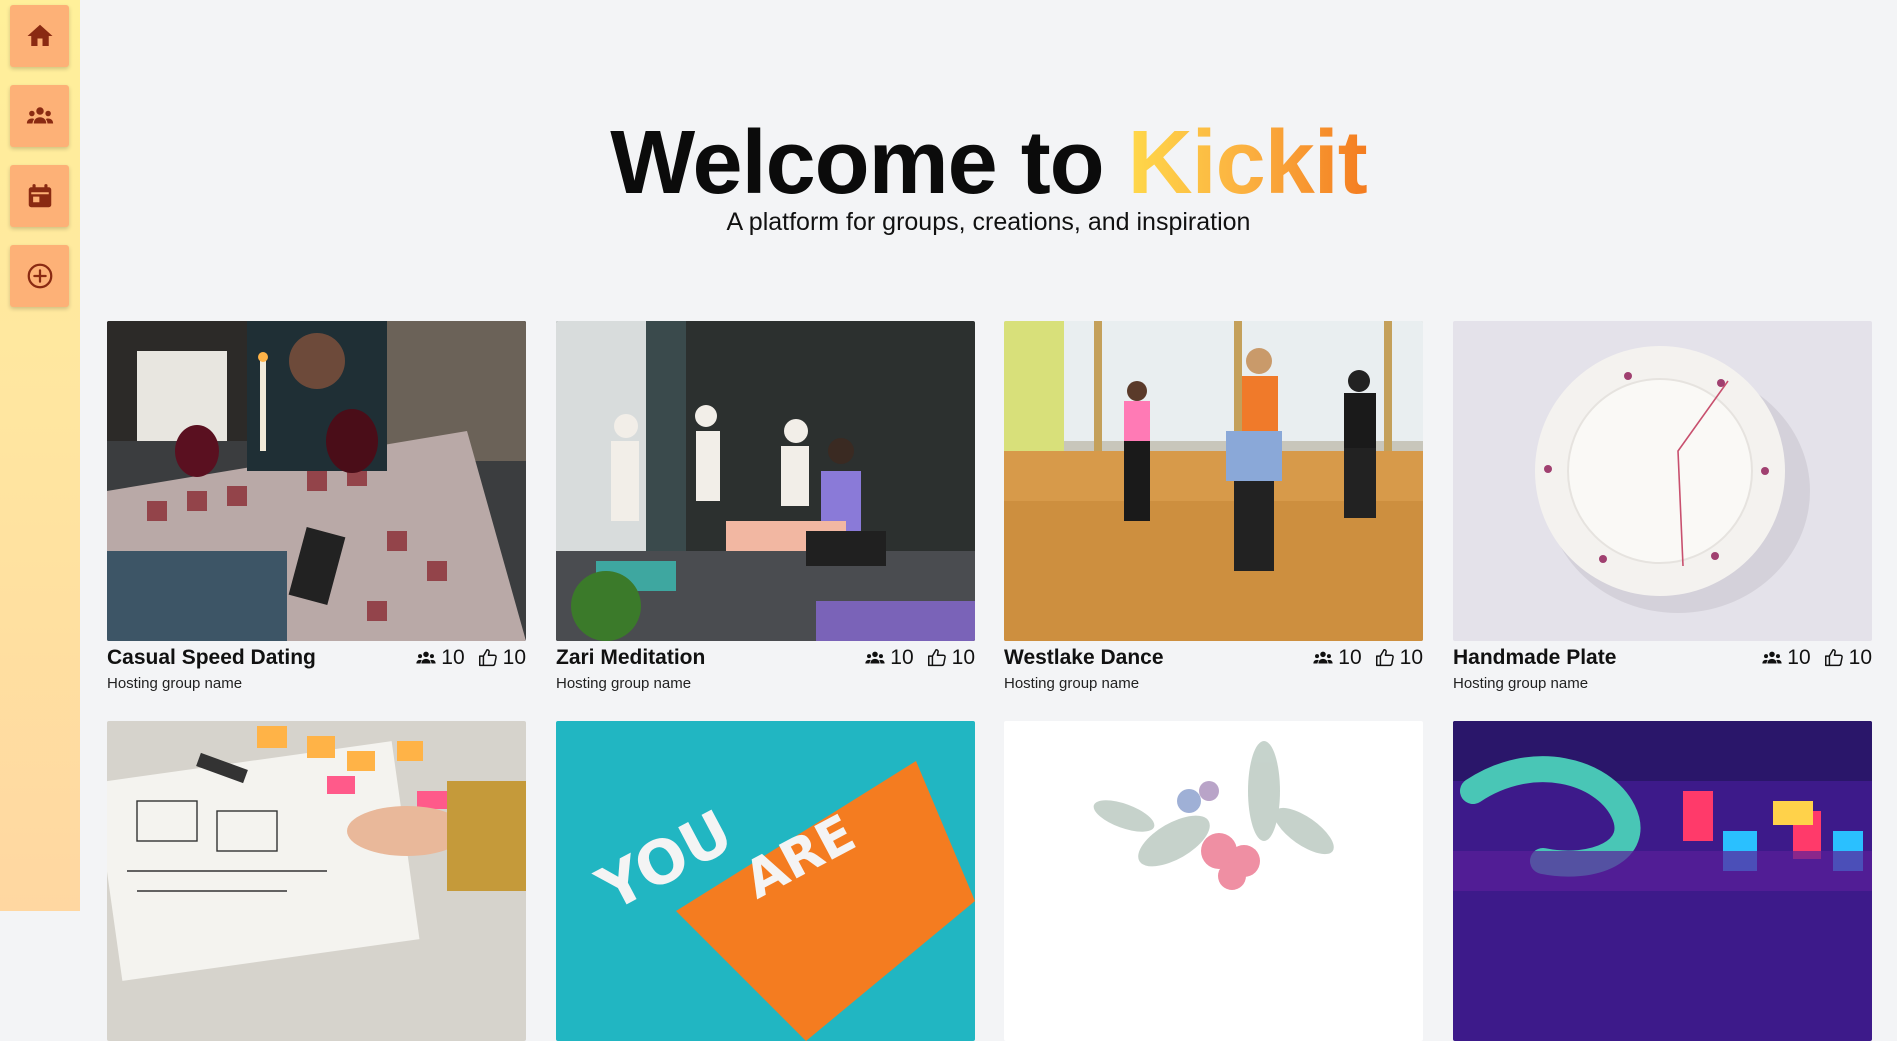  I want to click on page-title: Welcome to Kickit, so click(948, 163).